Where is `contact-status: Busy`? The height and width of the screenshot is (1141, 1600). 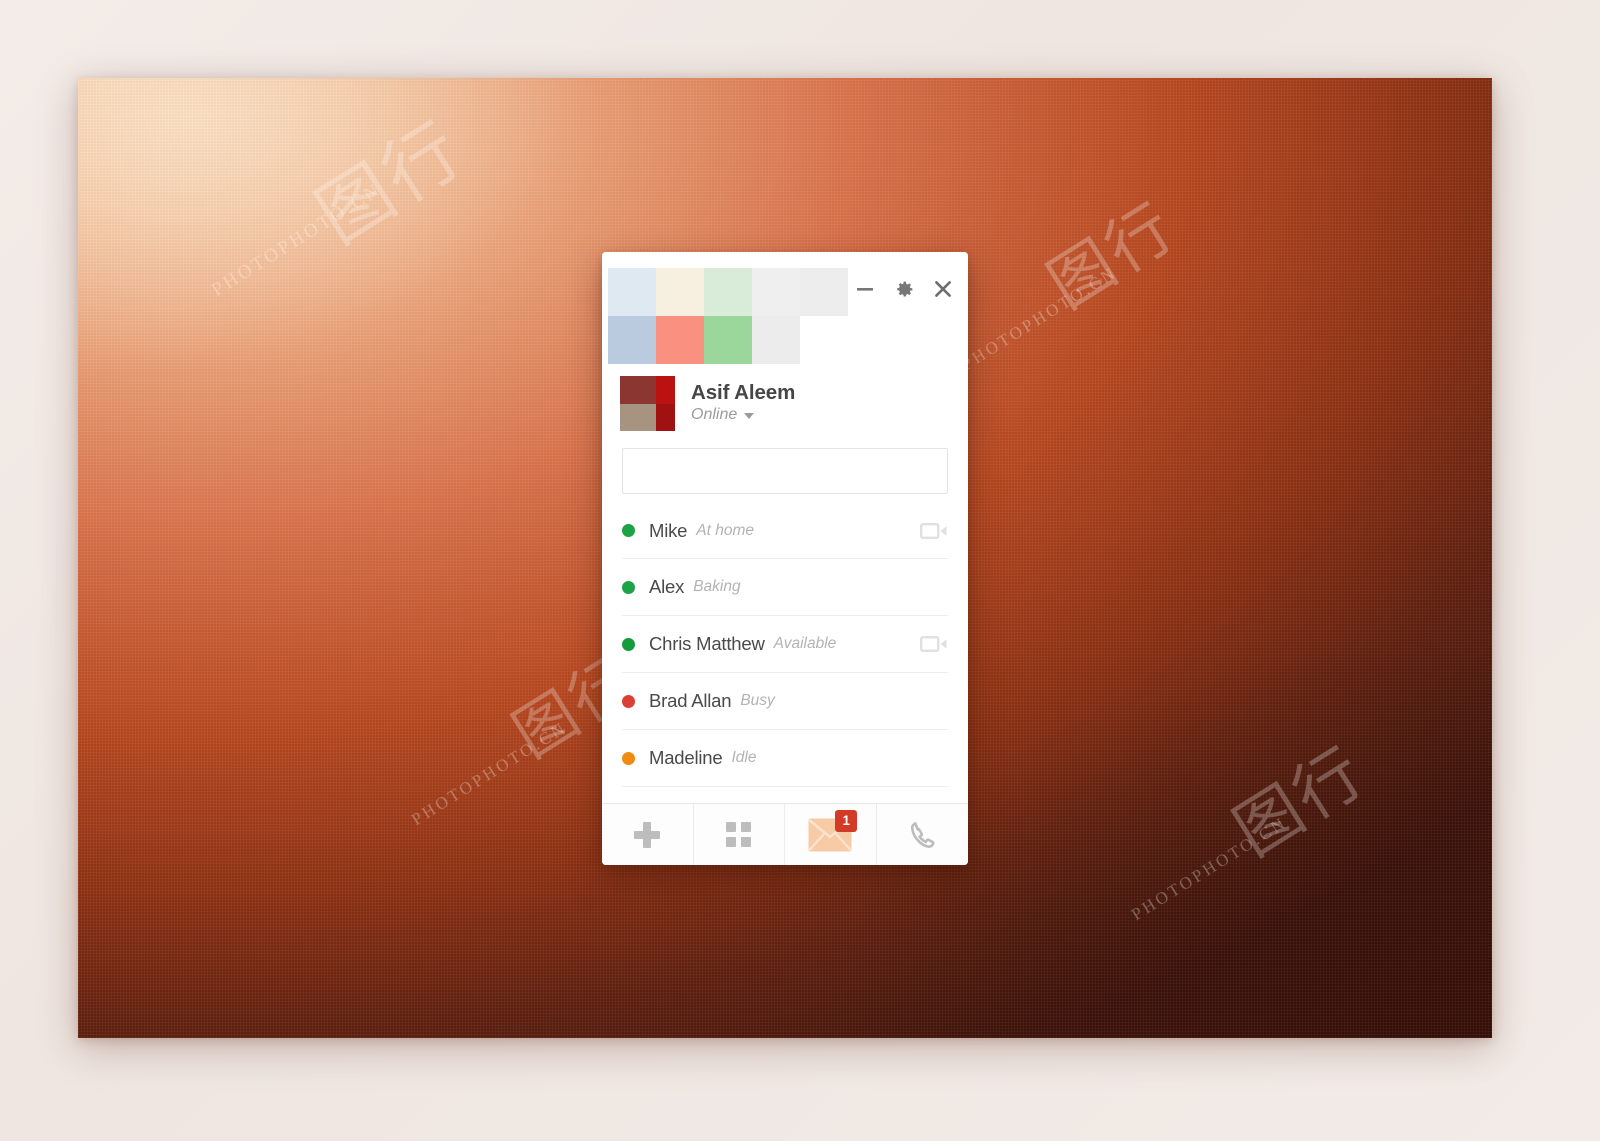
contact-status: Busy is located at coordinates (757, 700).